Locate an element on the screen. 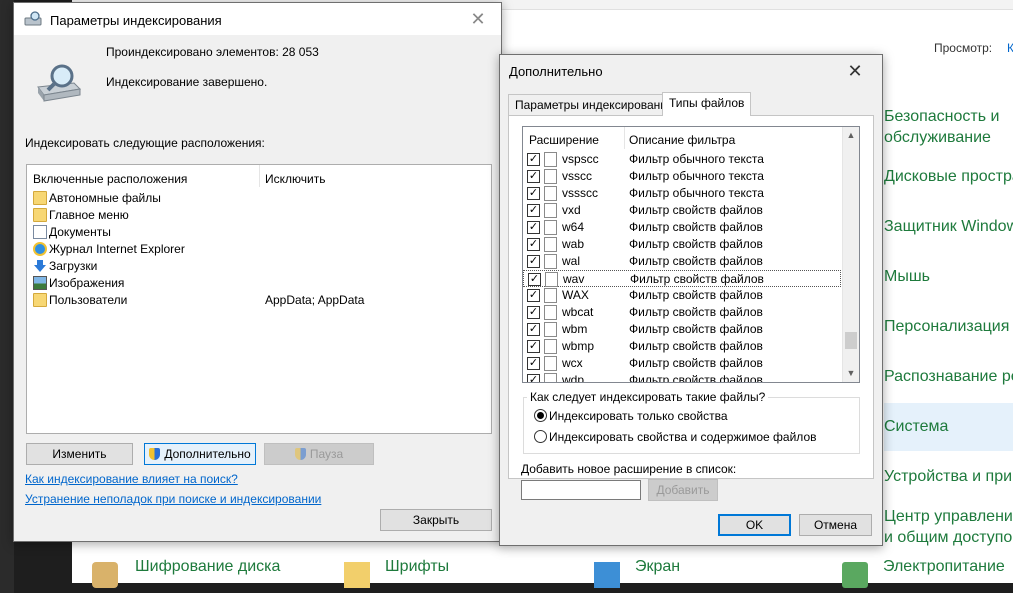  cp-item-personalization: Персонализация is located at coordinates (946, 326).